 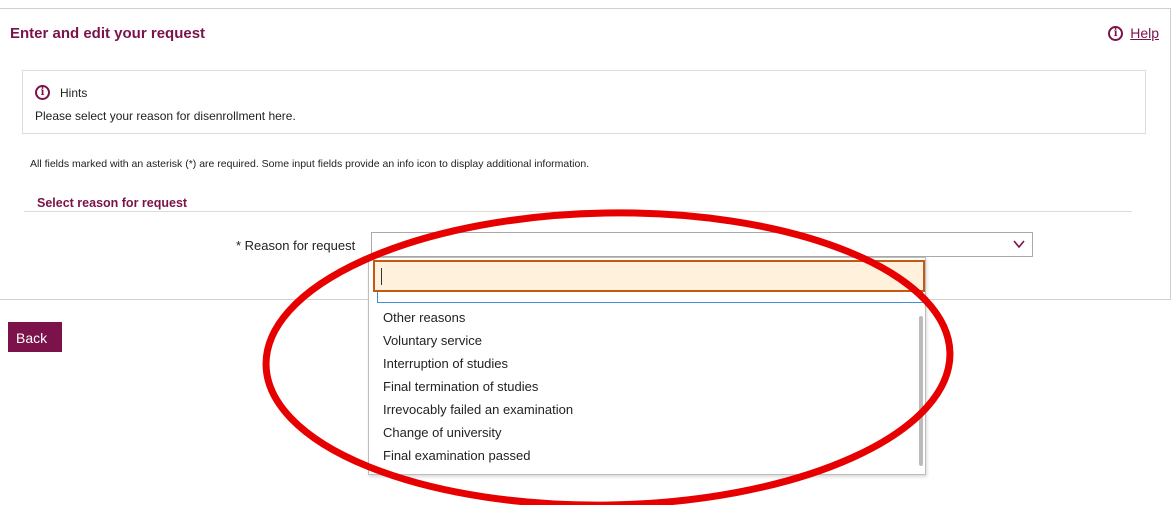 What do you see at coordinates (639, 363) in the screenshot?
I see `dropdown-option: Interruption of studies` at bounding box center [639, 363].